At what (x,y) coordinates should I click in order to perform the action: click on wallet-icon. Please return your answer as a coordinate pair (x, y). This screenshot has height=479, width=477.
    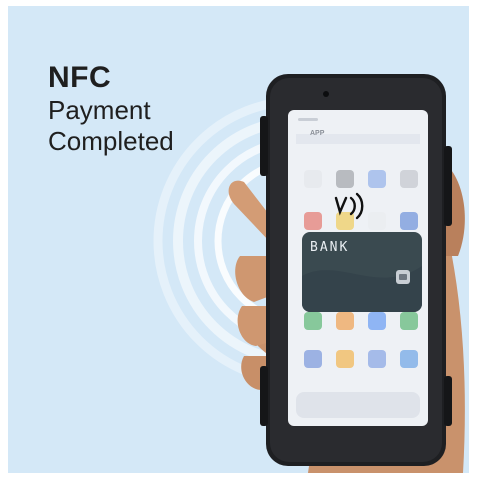
    Looking at the image, I should click on (403, 277).